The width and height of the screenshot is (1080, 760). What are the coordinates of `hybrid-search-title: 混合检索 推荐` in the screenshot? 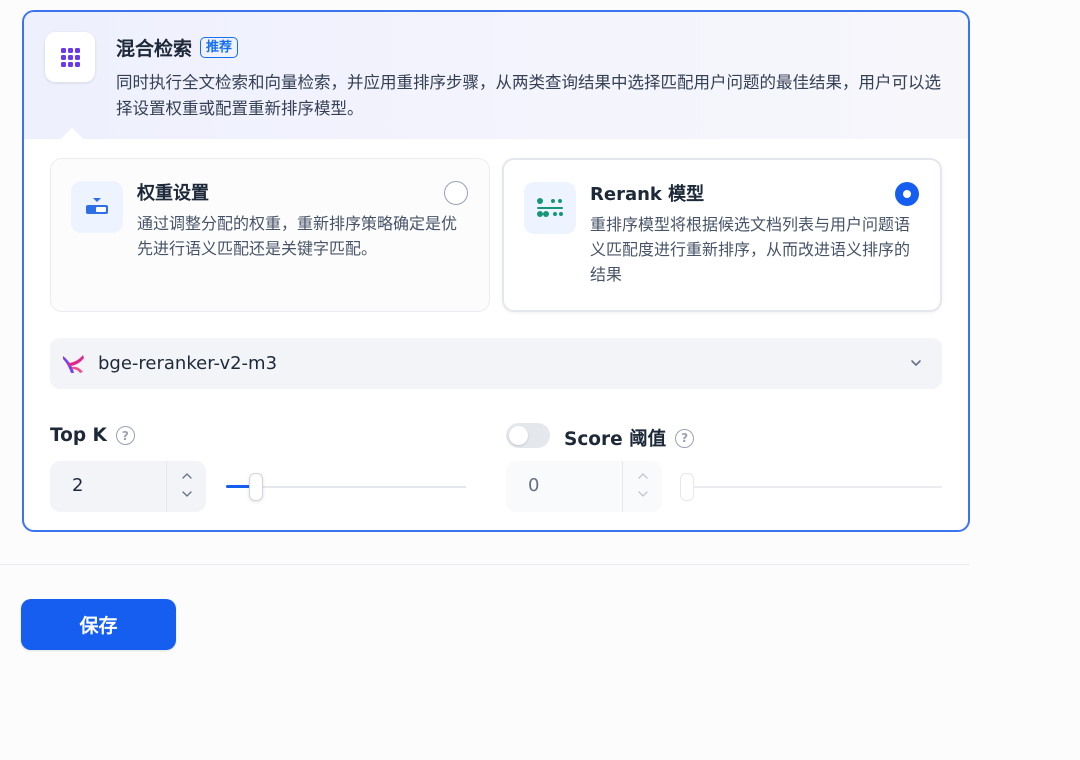 It's located at (177, 47).